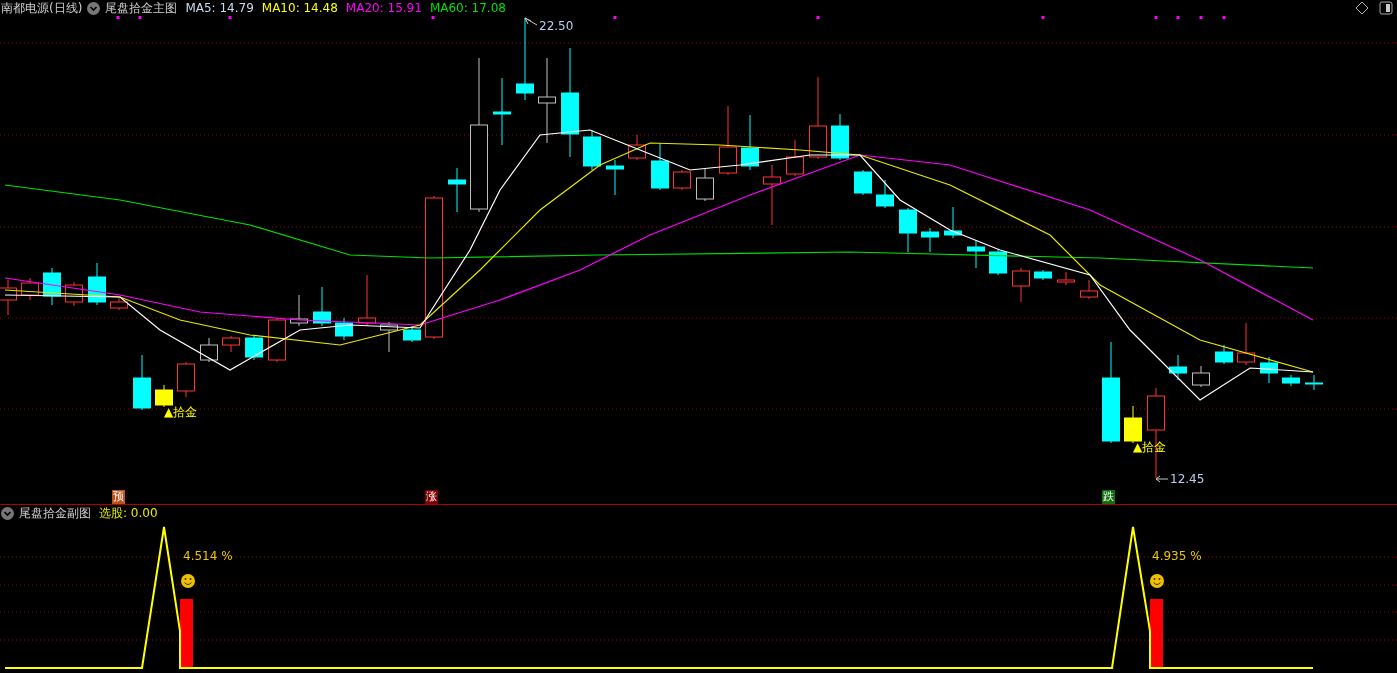  Describe the element at coordinates (118, 497) in the screenshot. I see `marker-badge: 预` at that location.